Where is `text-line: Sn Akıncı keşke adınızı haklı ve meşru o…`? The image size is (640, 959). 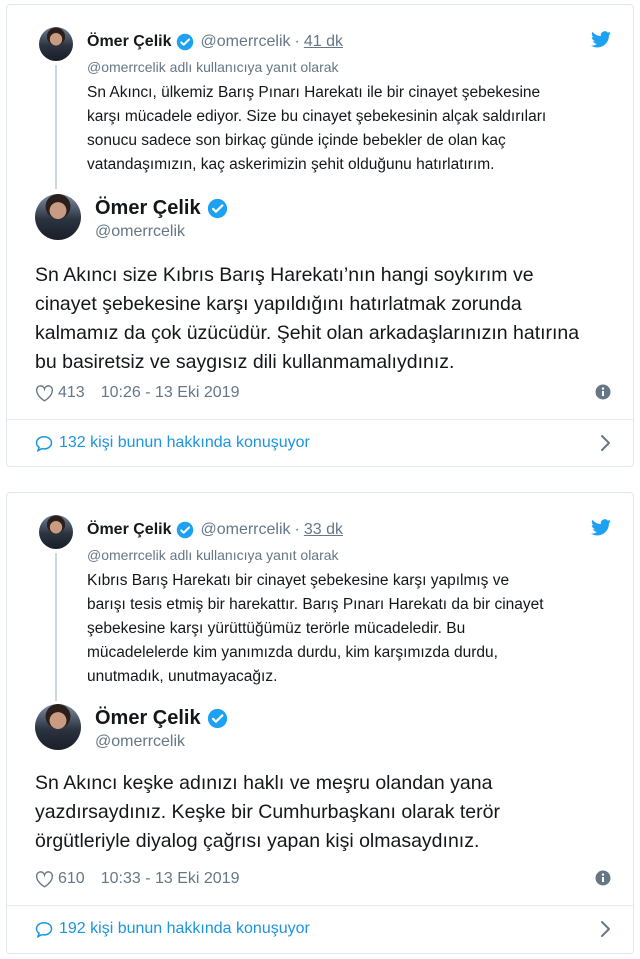
text-line: Sn Akıncı keşke adınızı haklı ve meşru o… is located at coordinates (264, 783).